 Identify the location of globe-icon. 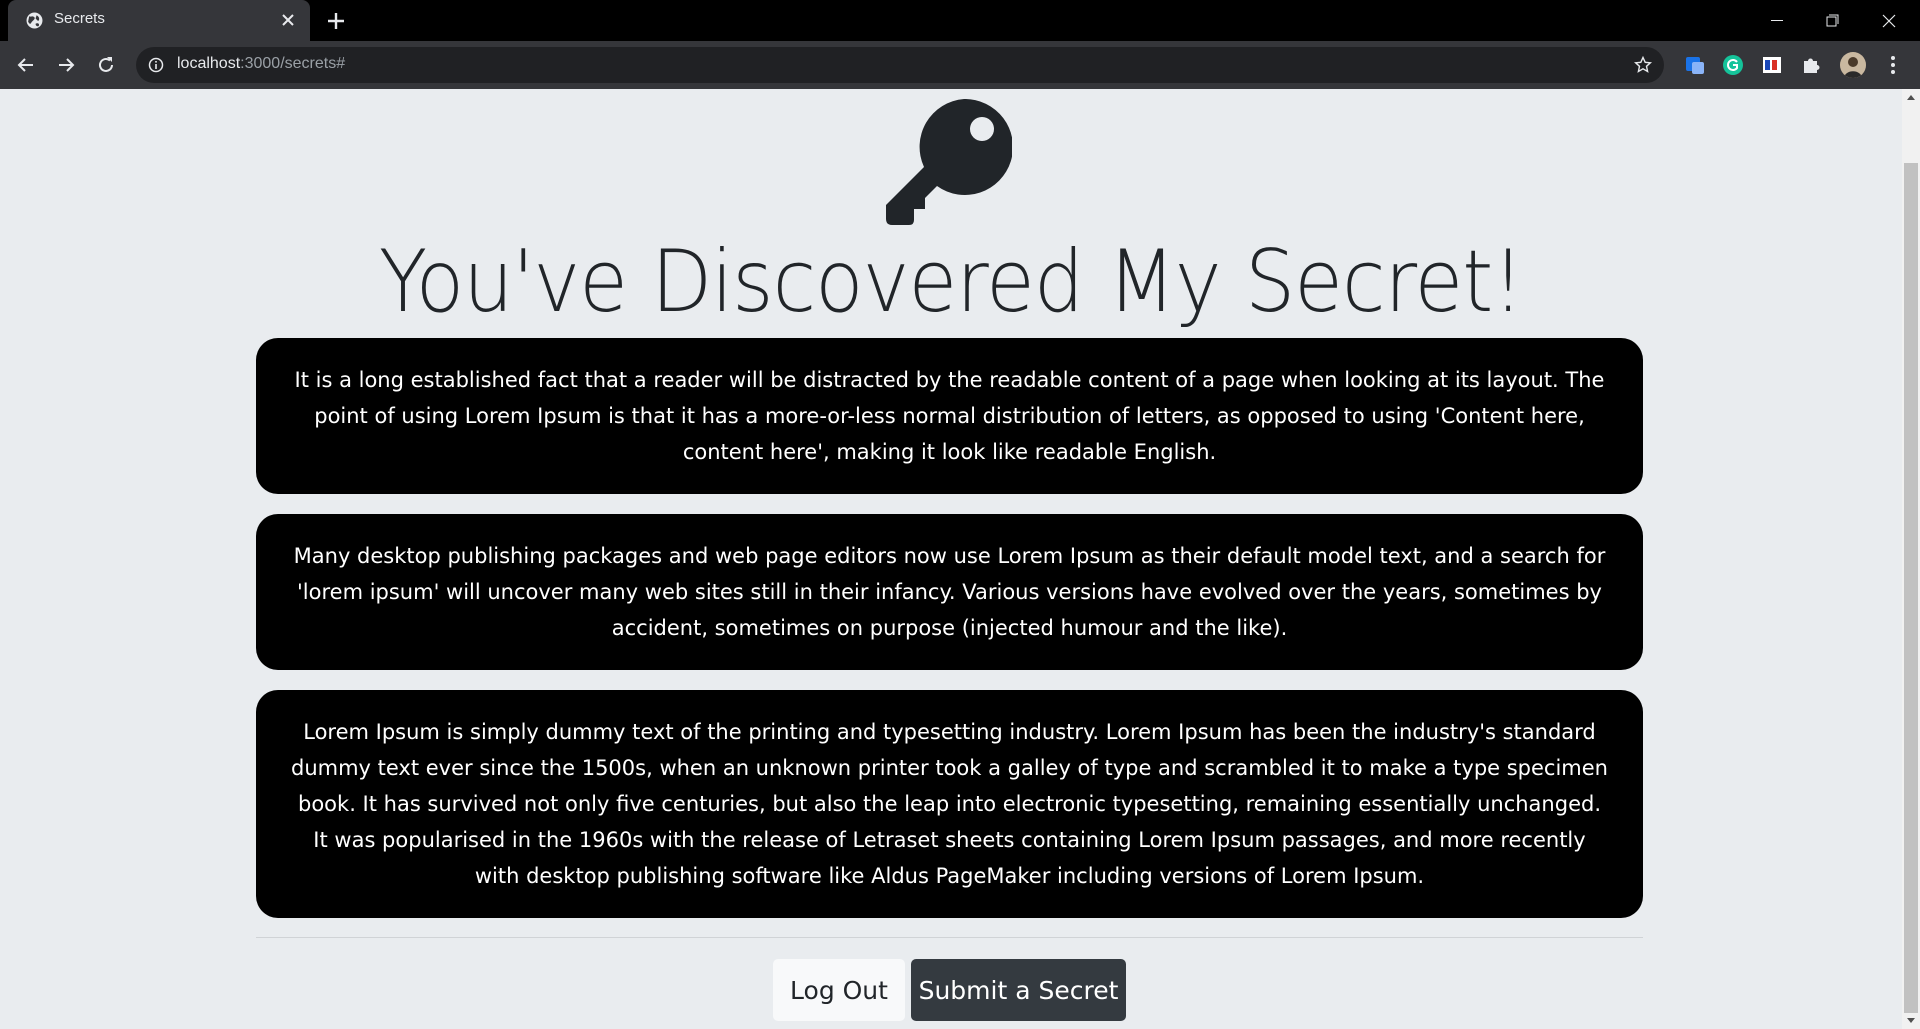
(34, 20).